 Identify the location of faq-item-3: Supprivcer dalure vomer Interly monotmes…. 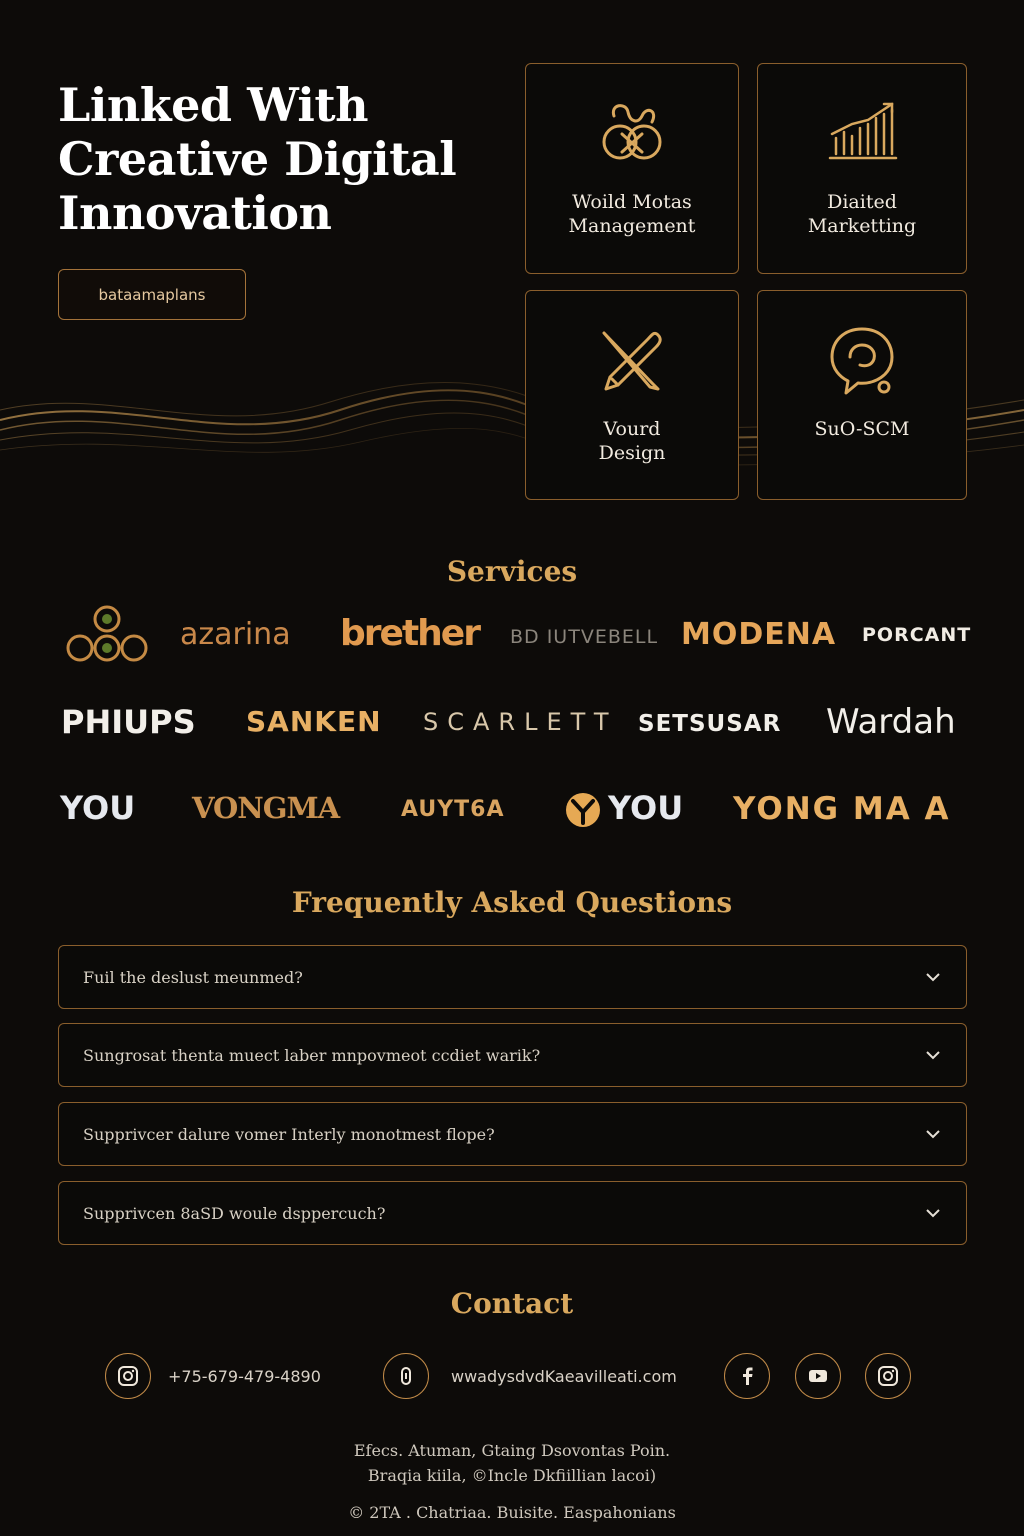
(512, 1134).